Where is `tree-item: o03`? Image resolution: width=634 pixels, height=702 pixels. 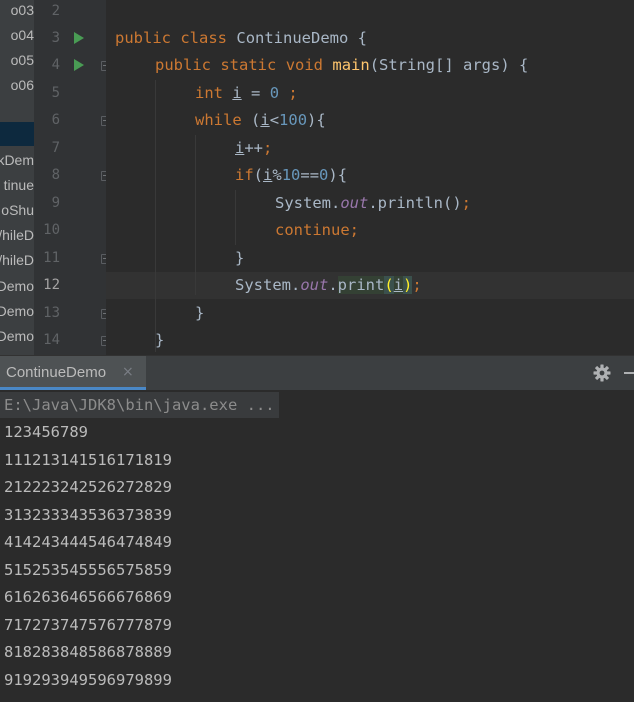 tree-item: o03 is located at coordinates (17, 10).